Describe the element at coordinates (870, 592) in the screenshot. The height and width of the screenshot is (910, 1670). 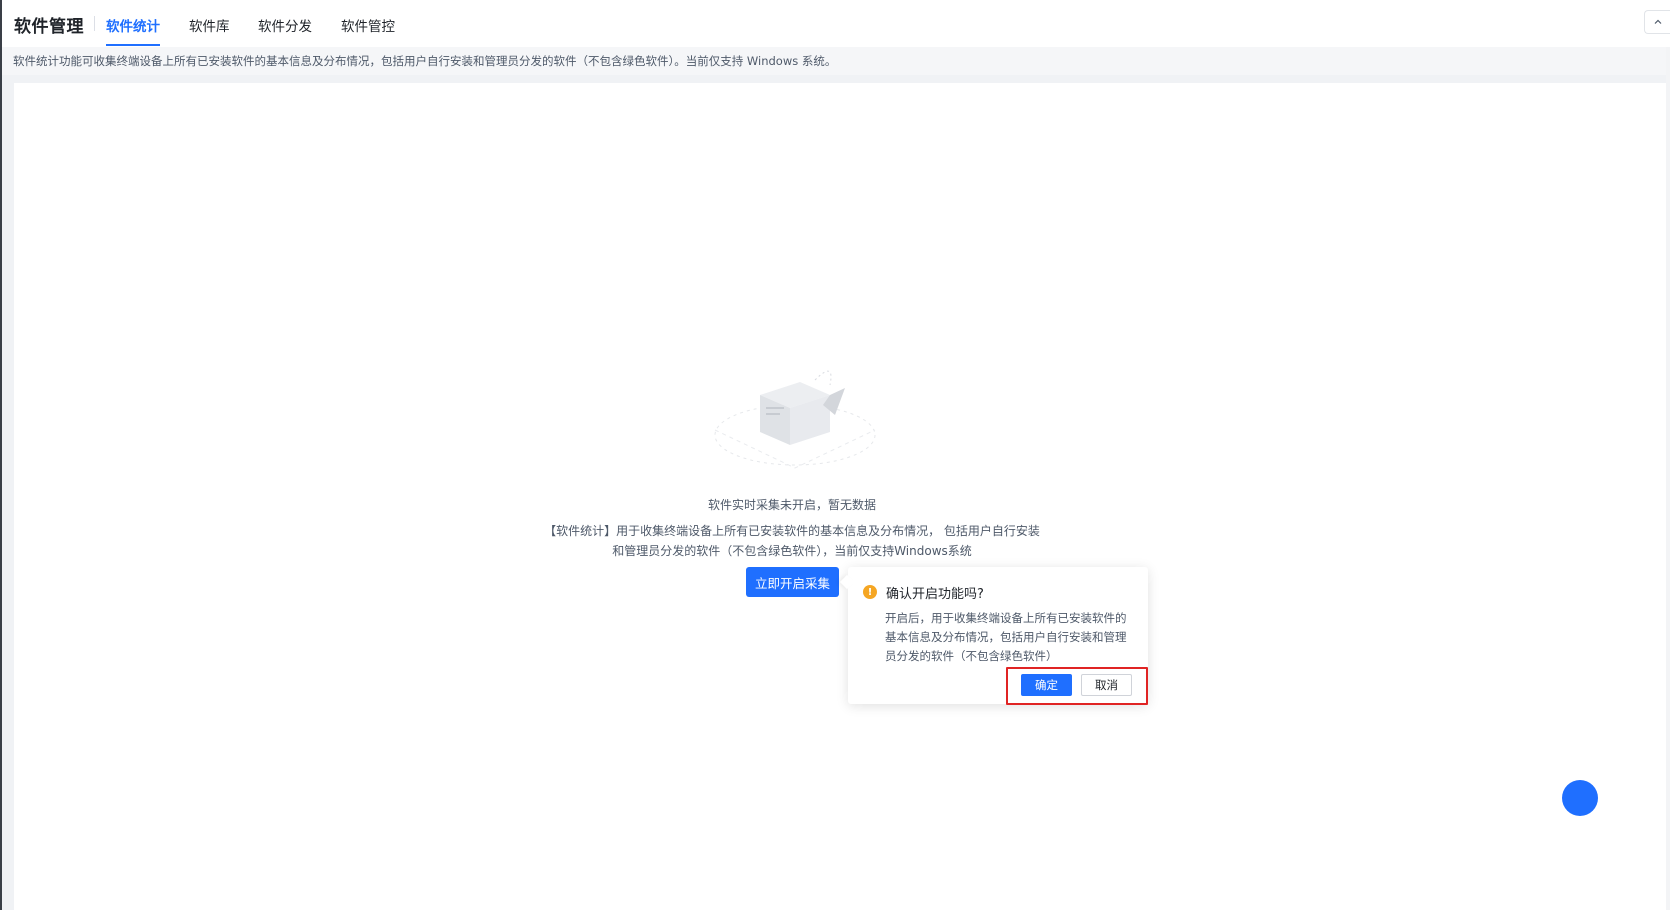
I see `warning-icon: !` at that location.